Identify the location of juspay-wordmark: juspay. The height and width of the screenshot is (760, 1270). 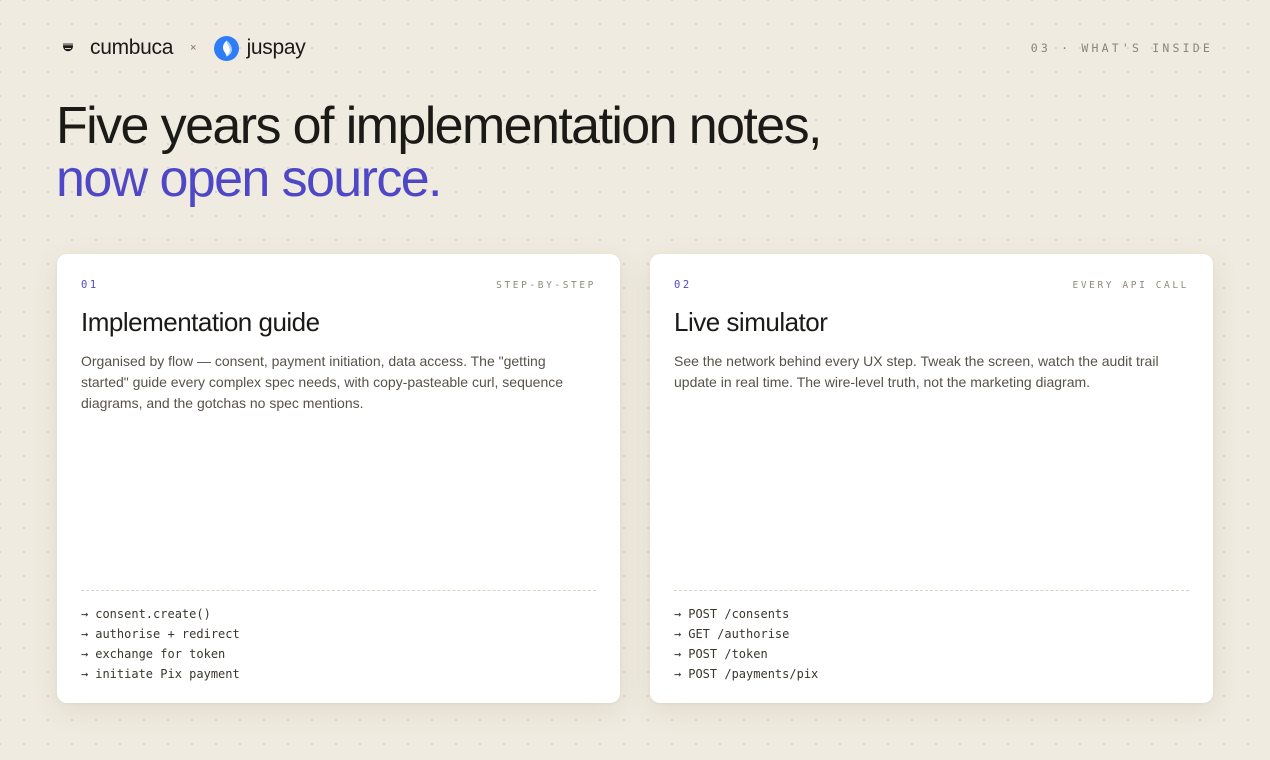
(276, 47).